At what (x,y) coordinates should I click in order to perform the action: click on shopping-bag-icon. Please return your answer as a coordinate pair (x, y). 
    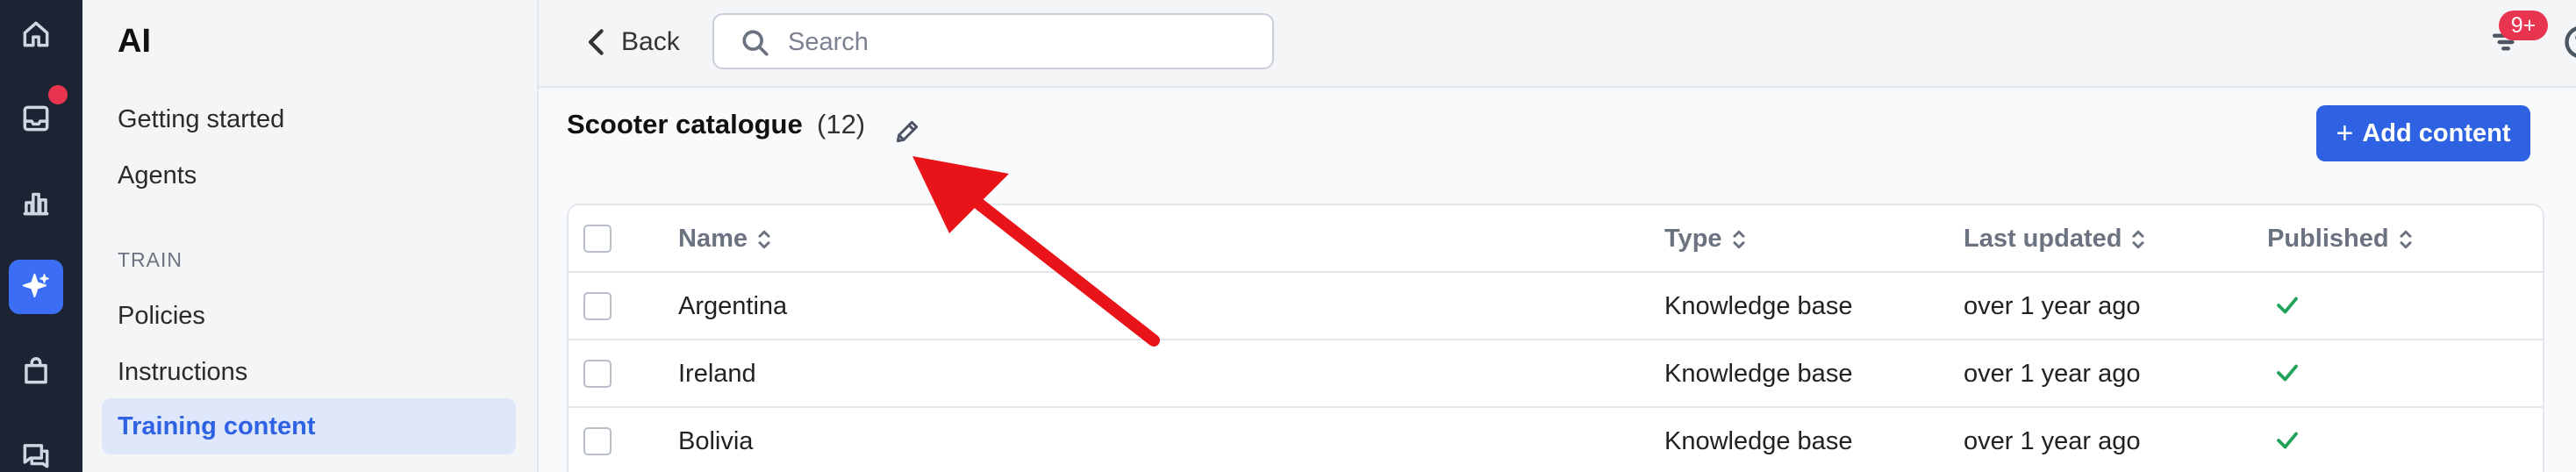
    Looking at the image, I should click on (36, 371).